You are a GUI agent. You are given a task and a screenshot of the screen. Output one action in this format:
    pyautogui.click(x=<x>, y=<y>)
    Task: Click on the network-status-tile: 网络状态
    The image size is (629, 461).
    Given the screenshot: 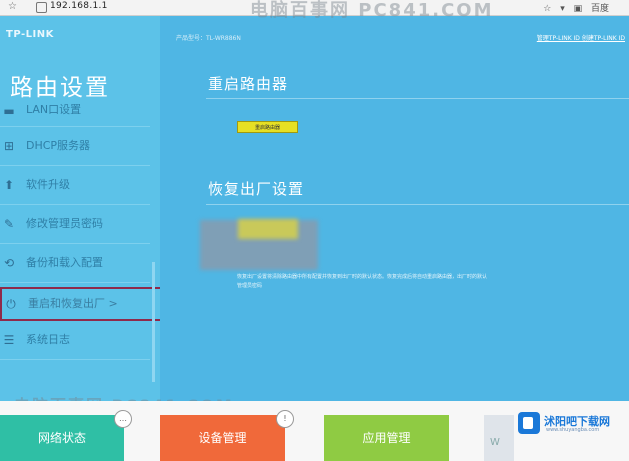 What is the action you would take?
    pyautogui.click(x=62, y=438)
    